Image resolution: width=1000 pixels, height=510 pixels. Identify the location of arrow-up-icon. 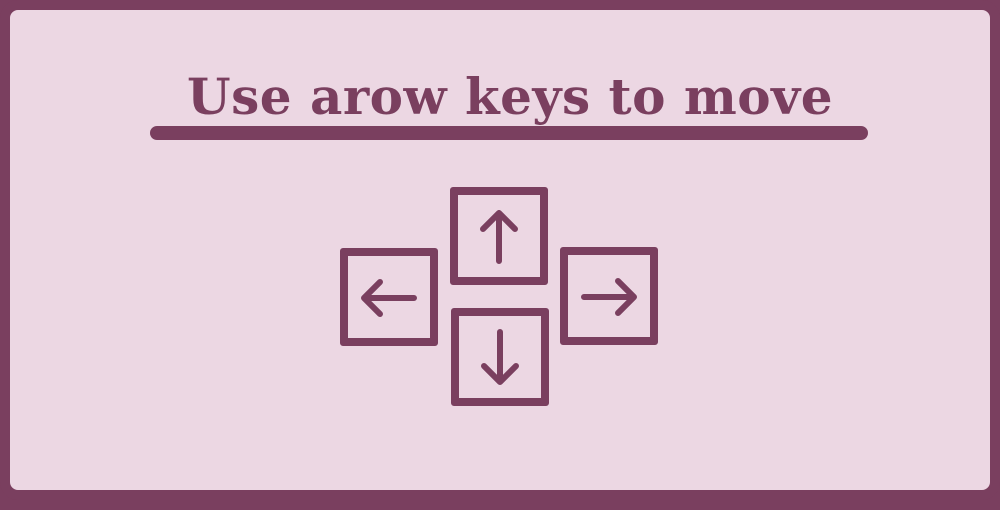
(499, 237).